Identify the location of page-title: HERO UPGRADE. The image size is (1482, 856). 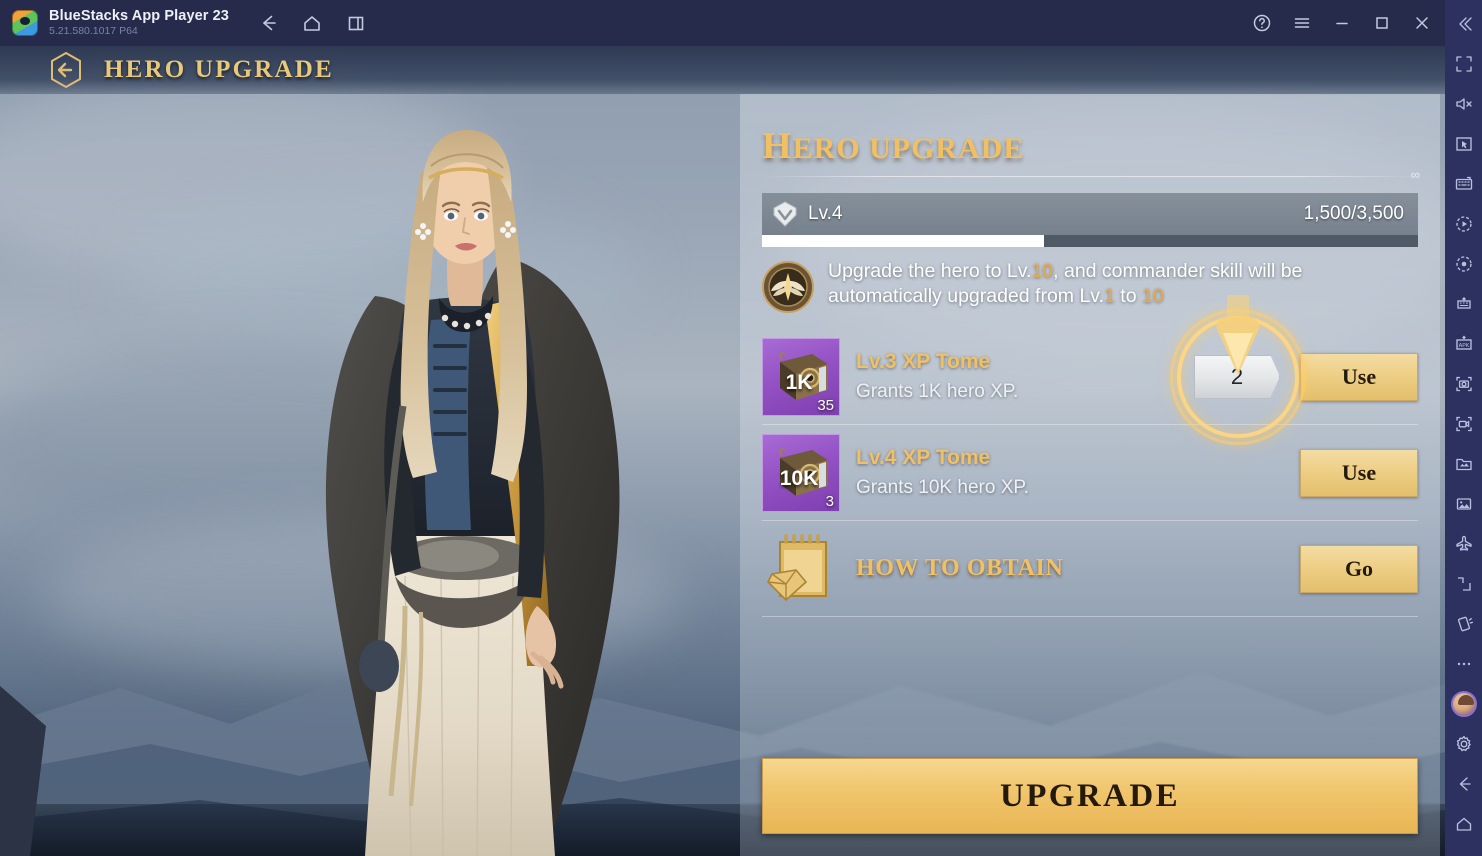
(219, 69).